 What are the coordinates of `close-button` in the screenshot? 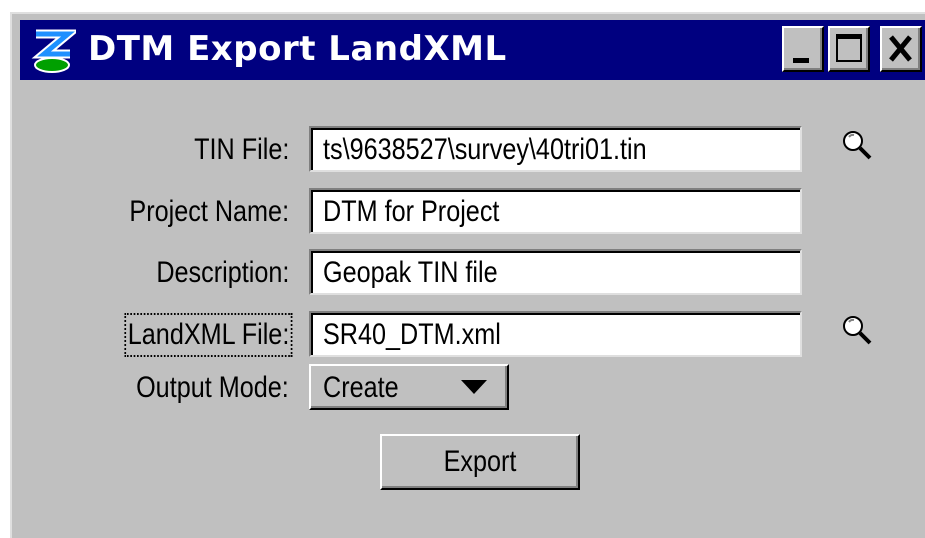 It's located at (901, 49).